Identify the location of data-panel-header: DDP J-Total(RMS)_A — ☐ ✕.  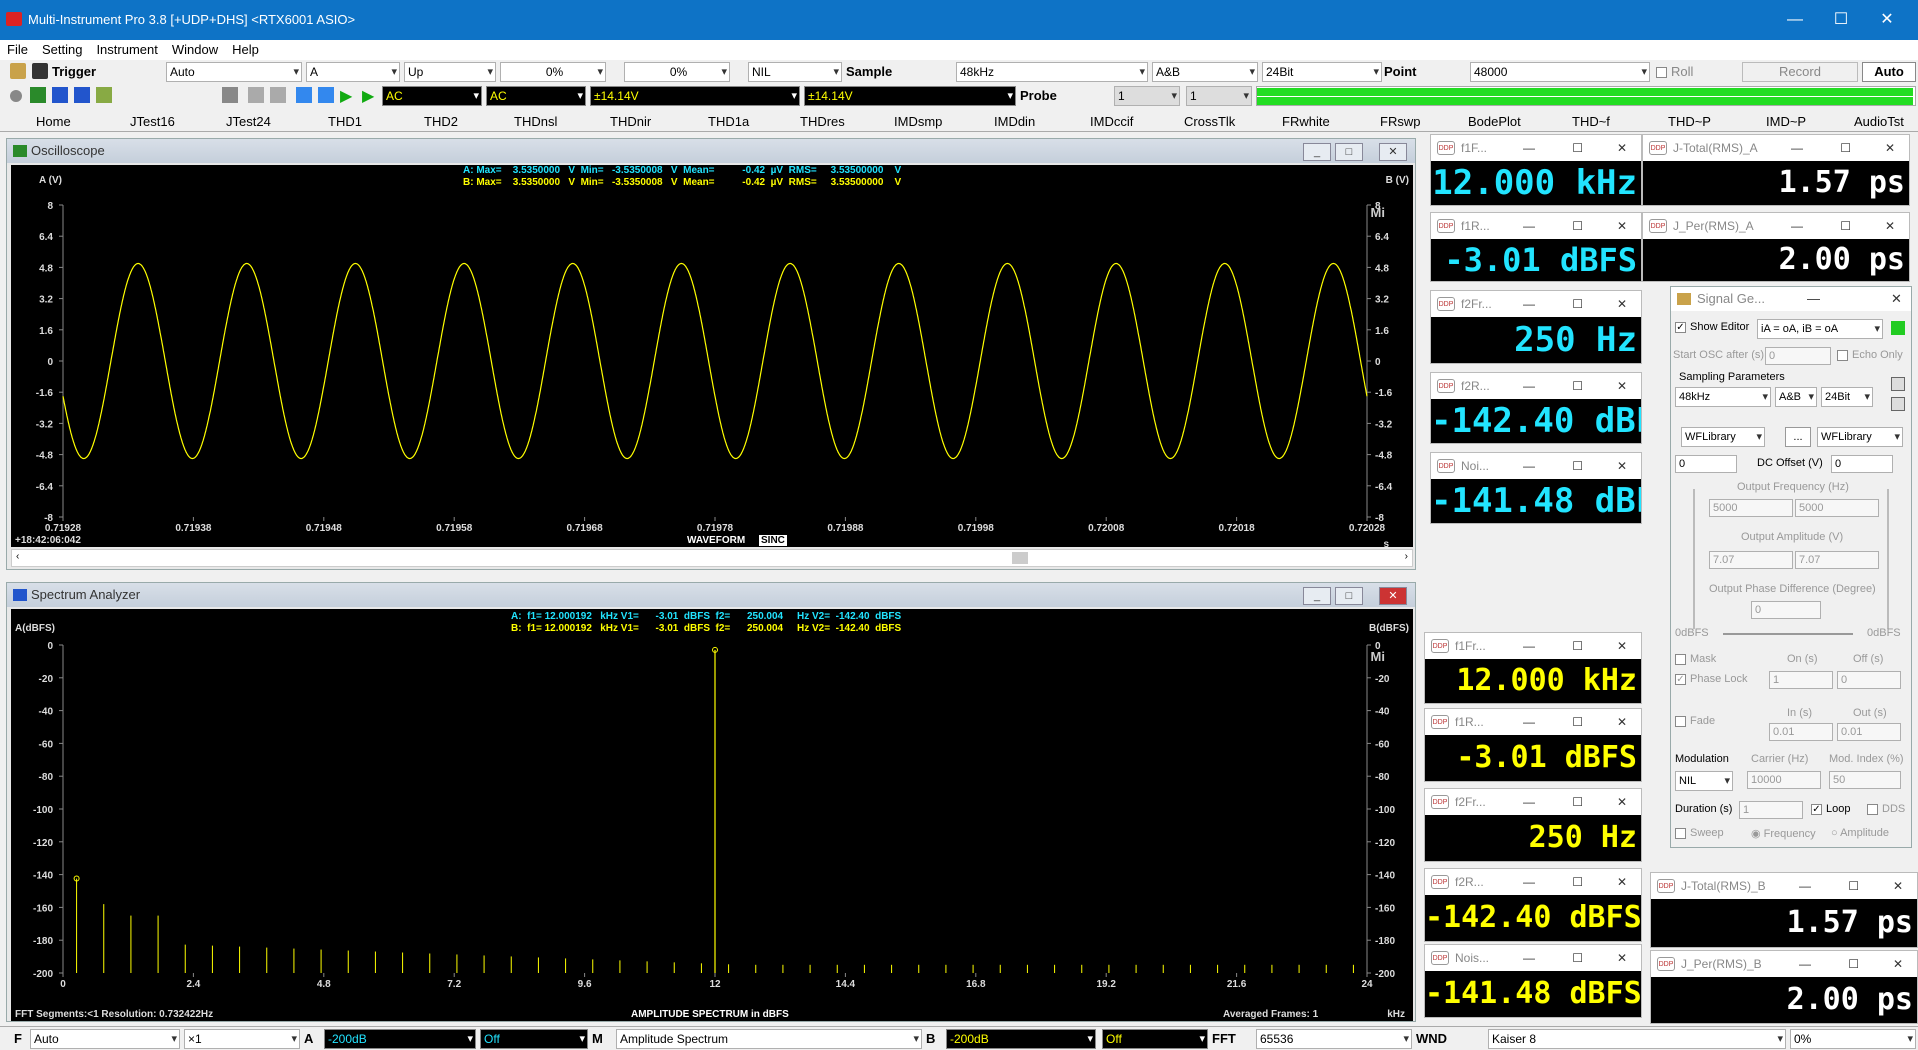
(1776, 148).